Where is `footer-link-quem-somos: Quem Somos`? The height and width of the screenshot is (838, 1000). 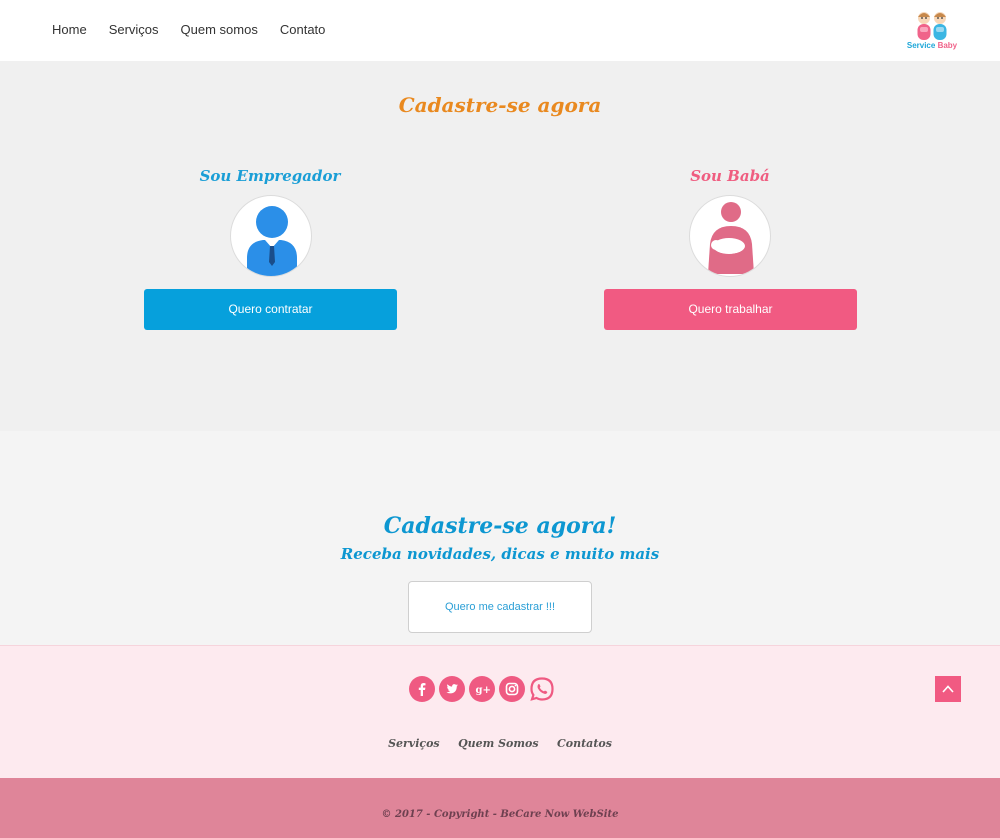 footer-link-quem-somos: Quem Somos is located at coordinates (498, 743).